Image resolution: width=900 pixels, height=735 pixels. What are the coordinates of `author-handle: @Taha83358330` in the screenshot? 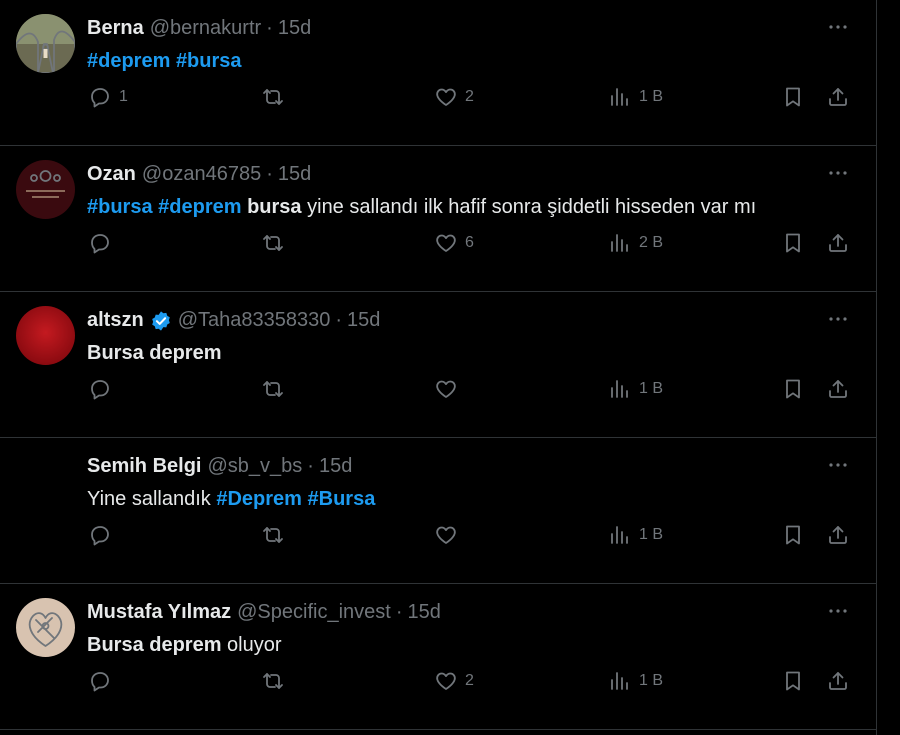 It's located at (254, 320).